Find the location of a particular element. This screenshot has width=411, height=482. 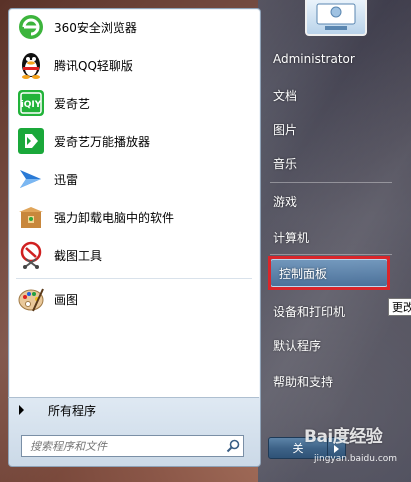

right-item-documents: 文档 is located at coordinates (330, 95).